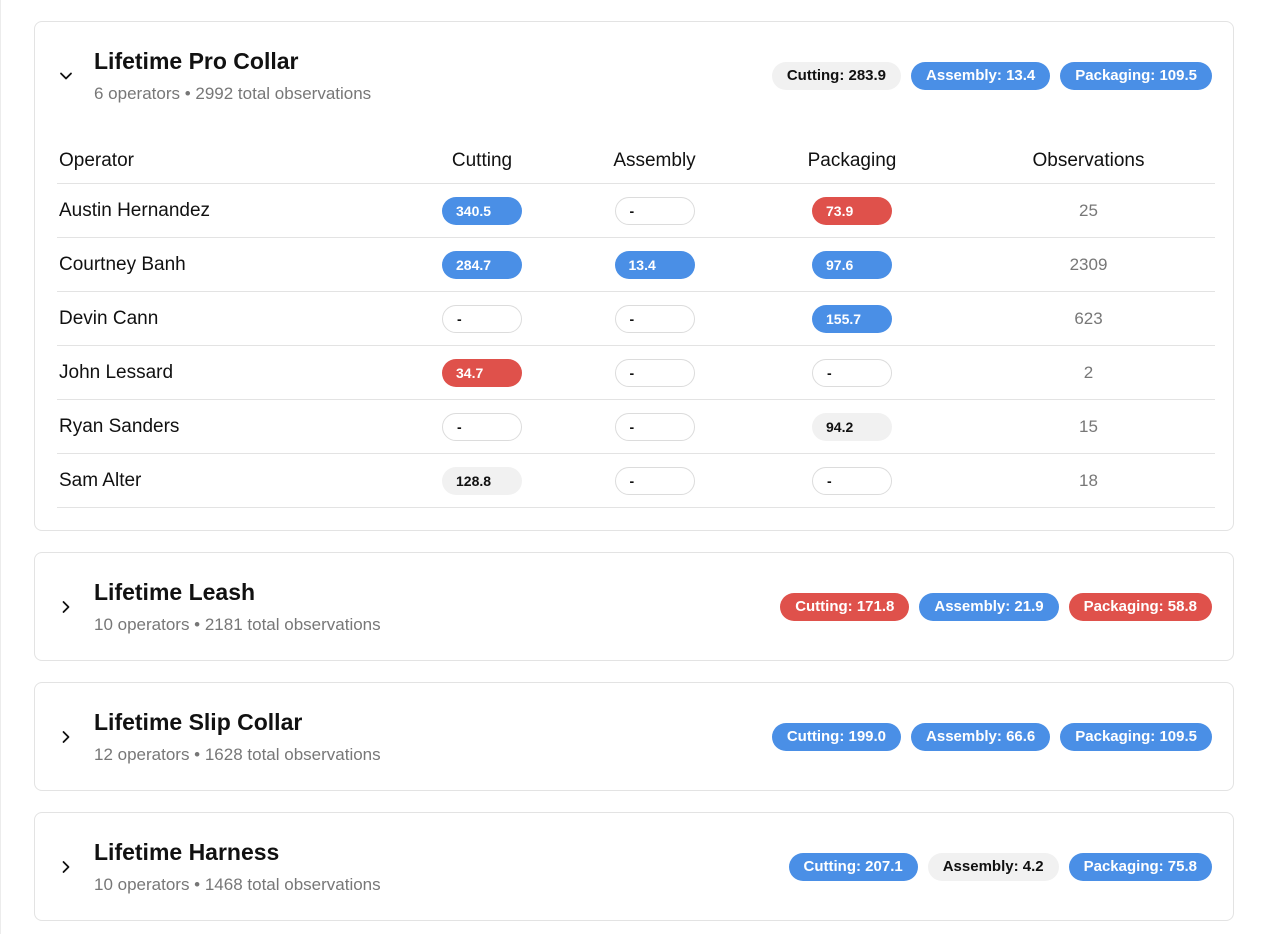 This screenshot has width=1266, height=934. I want to click on cutting-badge: Cutting: 207.1, so click(853, 867).